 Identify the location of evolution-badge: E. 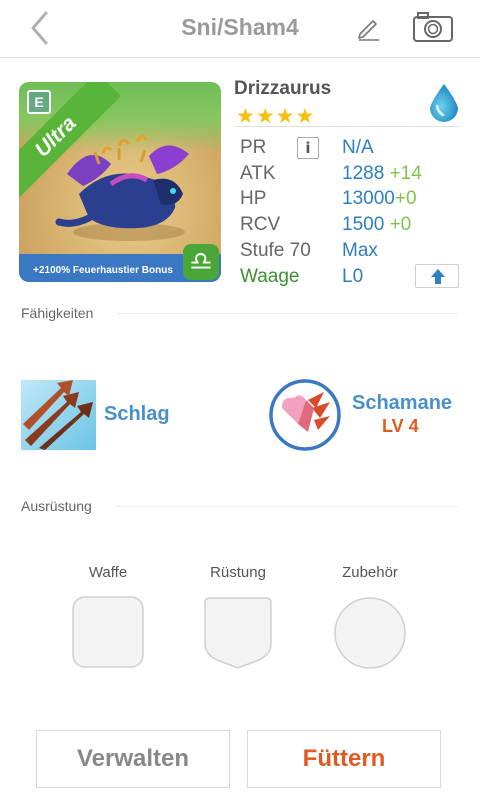
(39, 102).